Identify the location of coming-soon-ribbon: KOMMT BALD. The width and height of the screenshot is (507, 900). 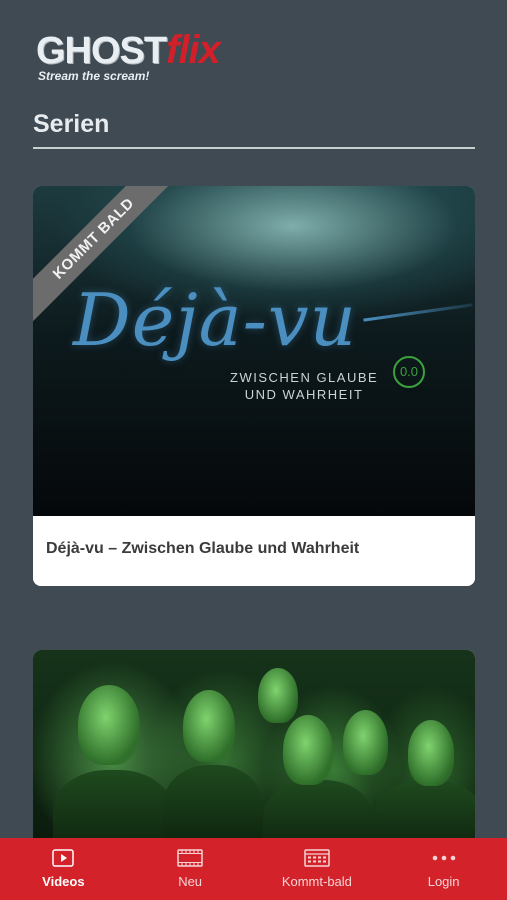
(113, 266).